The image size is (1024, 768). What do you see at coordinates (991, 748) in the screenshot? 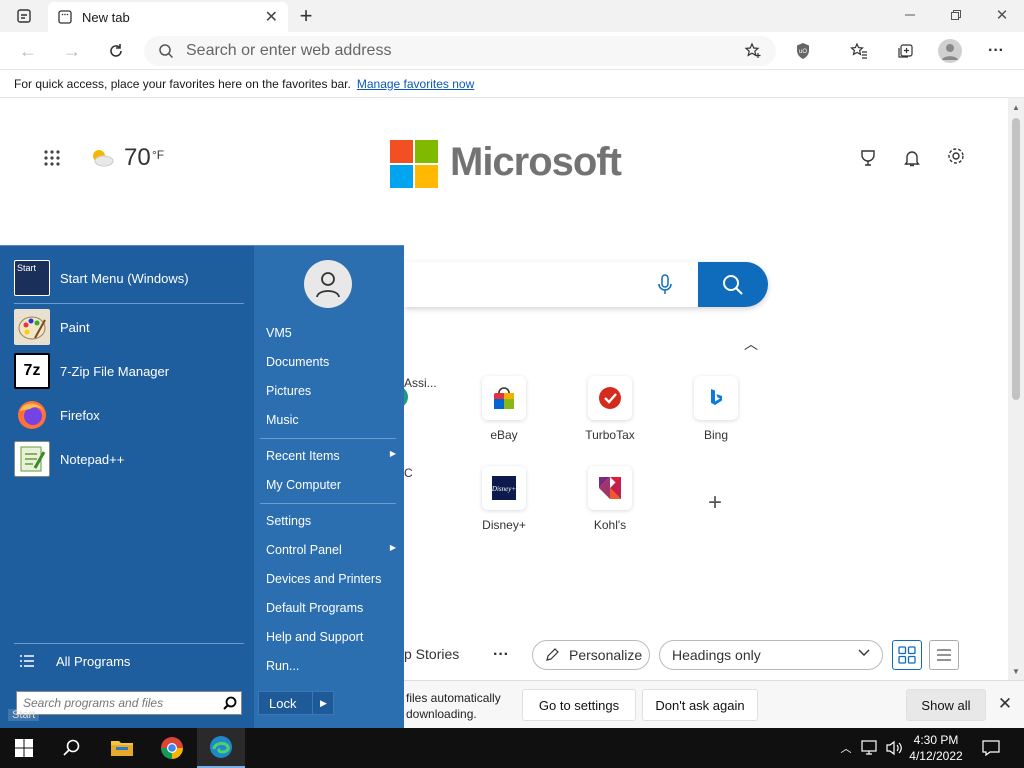
I see `action-center-icon` at bounding box center [991, 748].